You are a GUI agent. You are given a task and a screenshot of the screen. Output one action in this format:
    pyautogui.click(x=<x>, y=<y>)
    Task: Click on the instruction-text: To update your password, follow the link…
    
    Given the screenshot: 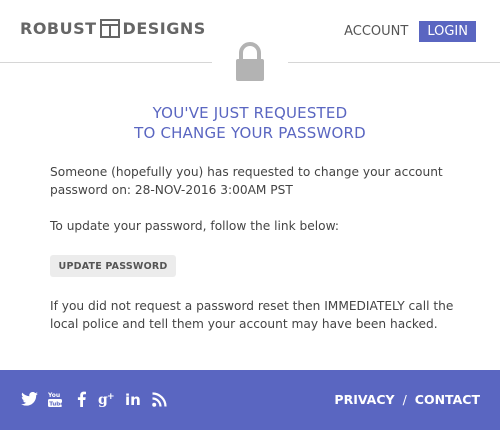 What is the action you would take?
    pyautogui.click(x=195, y=226)
    